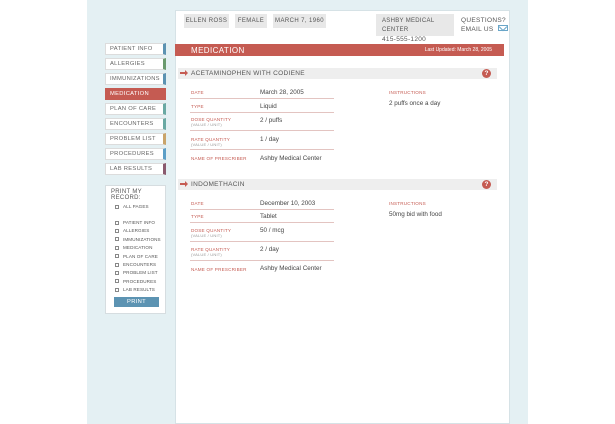  I want to click on print-option-medication: Medication, so click(134, 247).